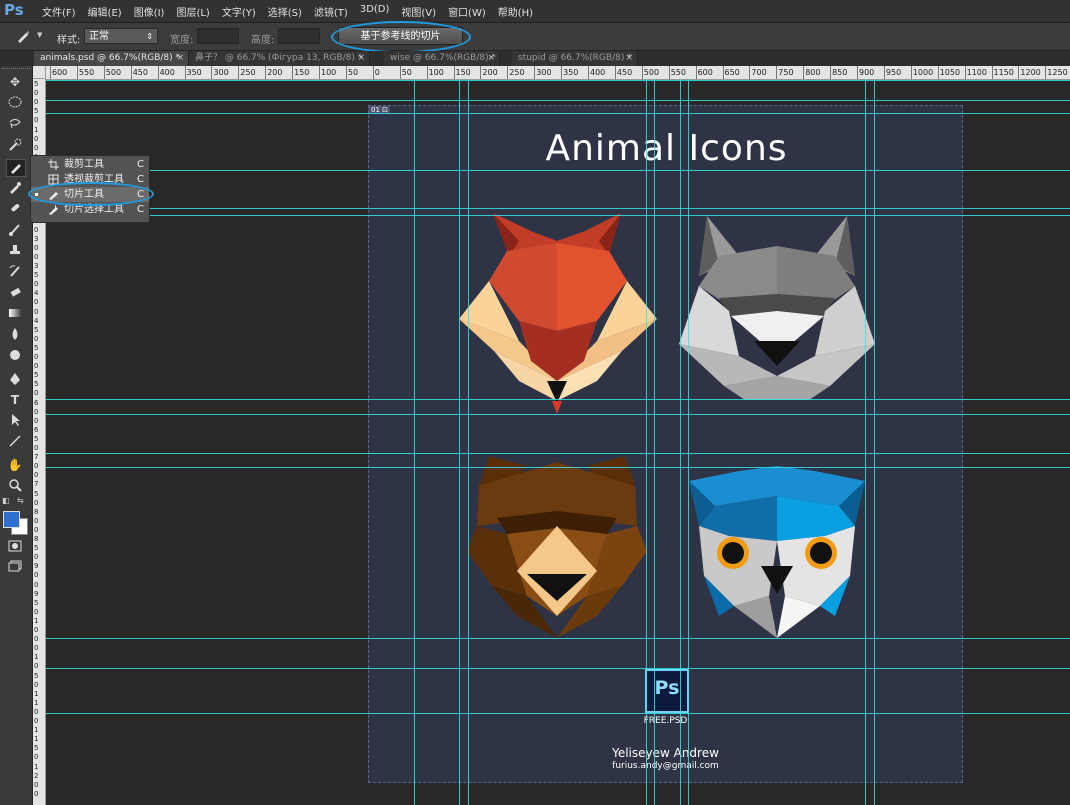 Image resolution: width=1070 pixels, height=805 pixels. I want to click on foreground-color-swatch-front, so click(11, 519).